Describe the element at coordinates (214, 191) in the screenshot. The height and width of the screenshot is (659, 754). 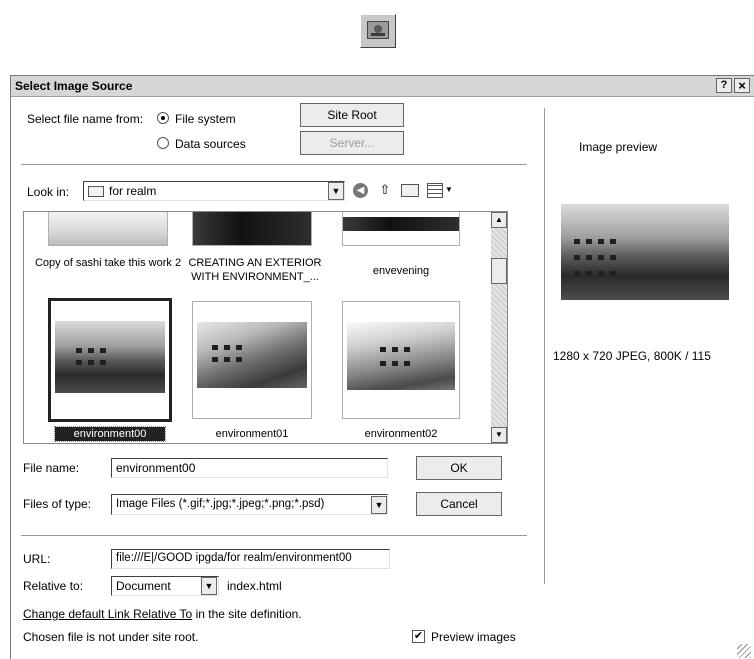
I see `look-in-dropdown: for realm ▼` at that location.